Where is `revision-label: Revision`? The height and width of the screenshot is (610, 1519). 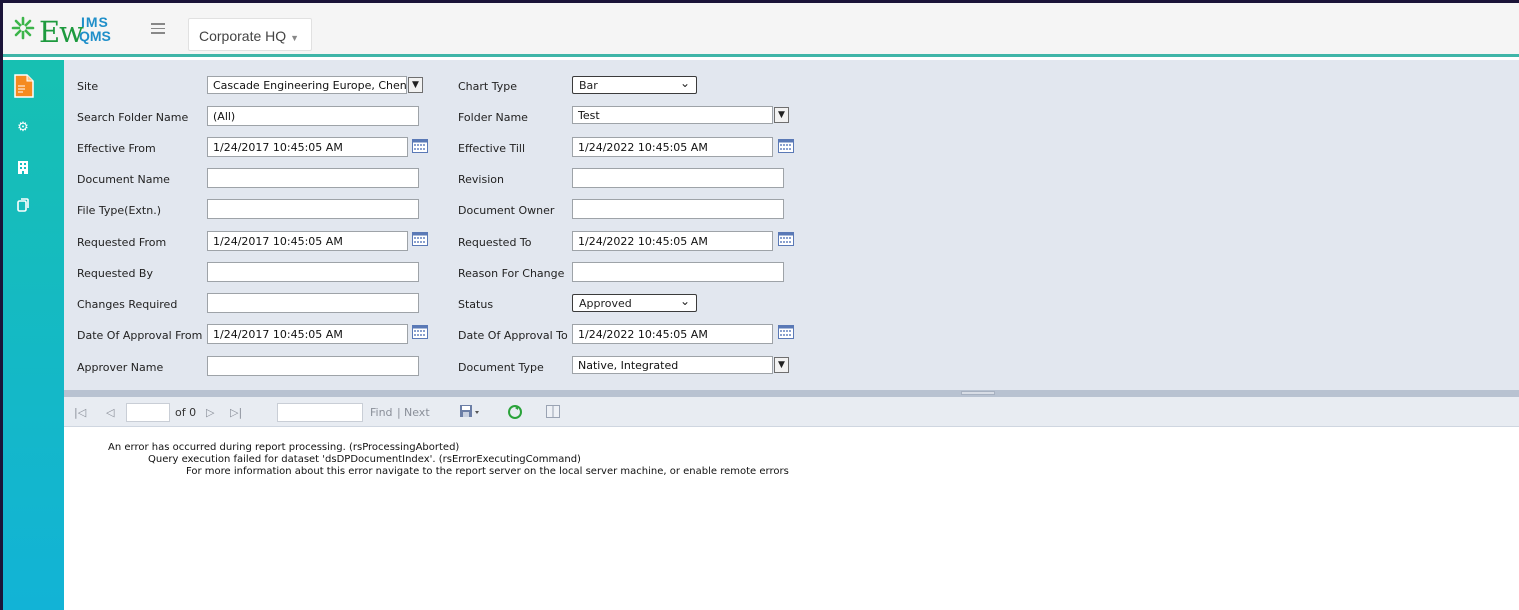
revision-label: Revision is located at coordinates (481, 179).